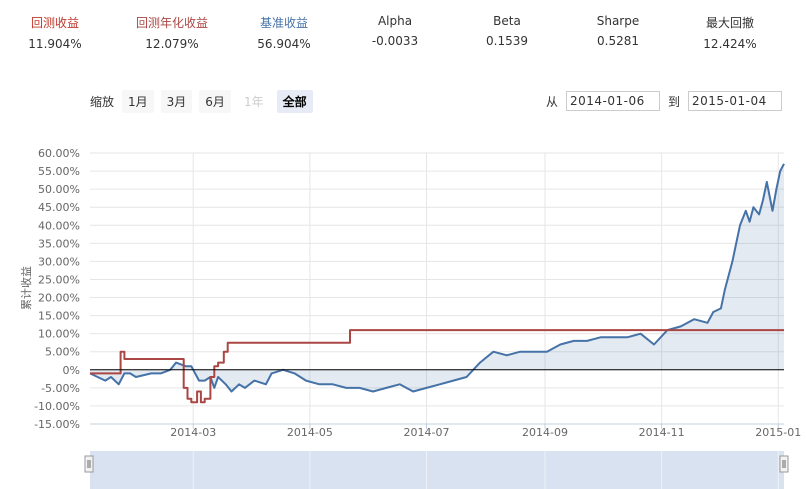  I want to click on y-tick-label: 25.00%, so click(59, 279).